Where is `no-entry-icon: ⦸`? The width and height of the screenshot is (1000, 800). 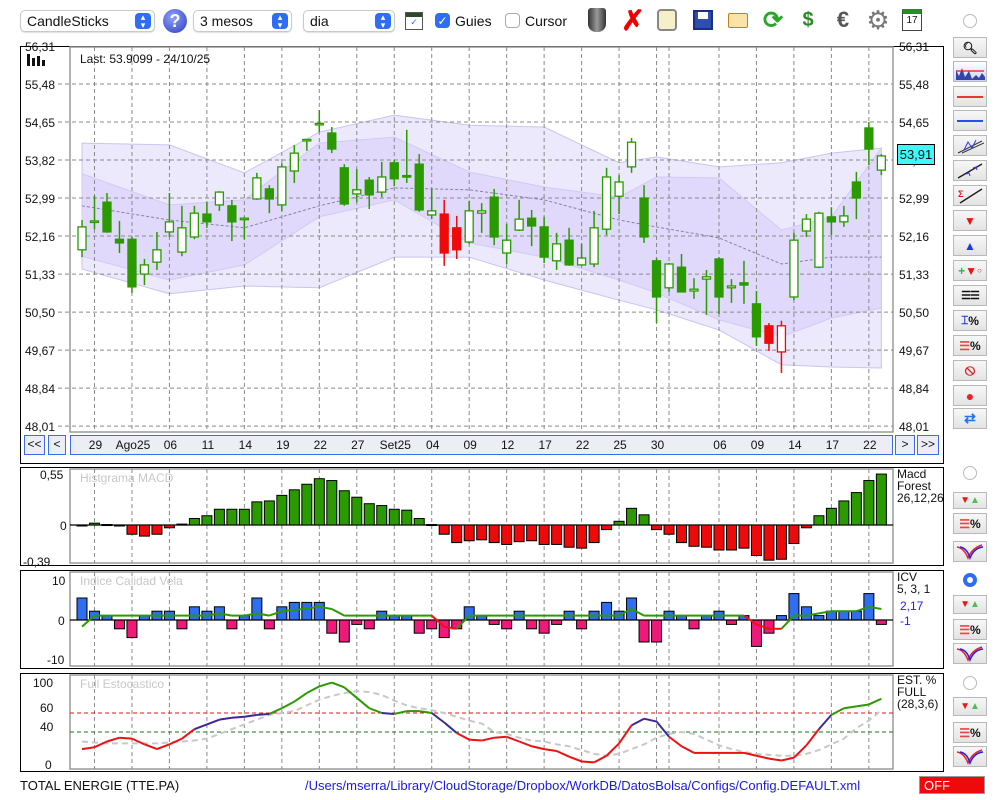
no-entry-icon: ⦸ is located at coordinates (970, 370).